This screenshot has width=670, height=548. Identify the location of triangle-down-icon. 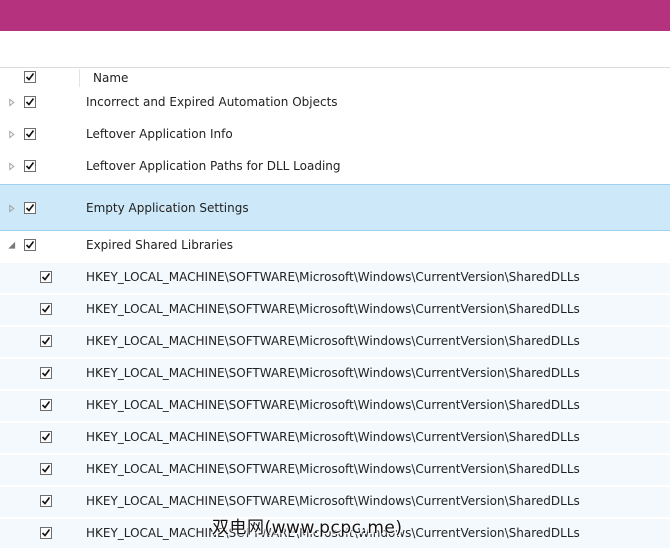
(12, 245).